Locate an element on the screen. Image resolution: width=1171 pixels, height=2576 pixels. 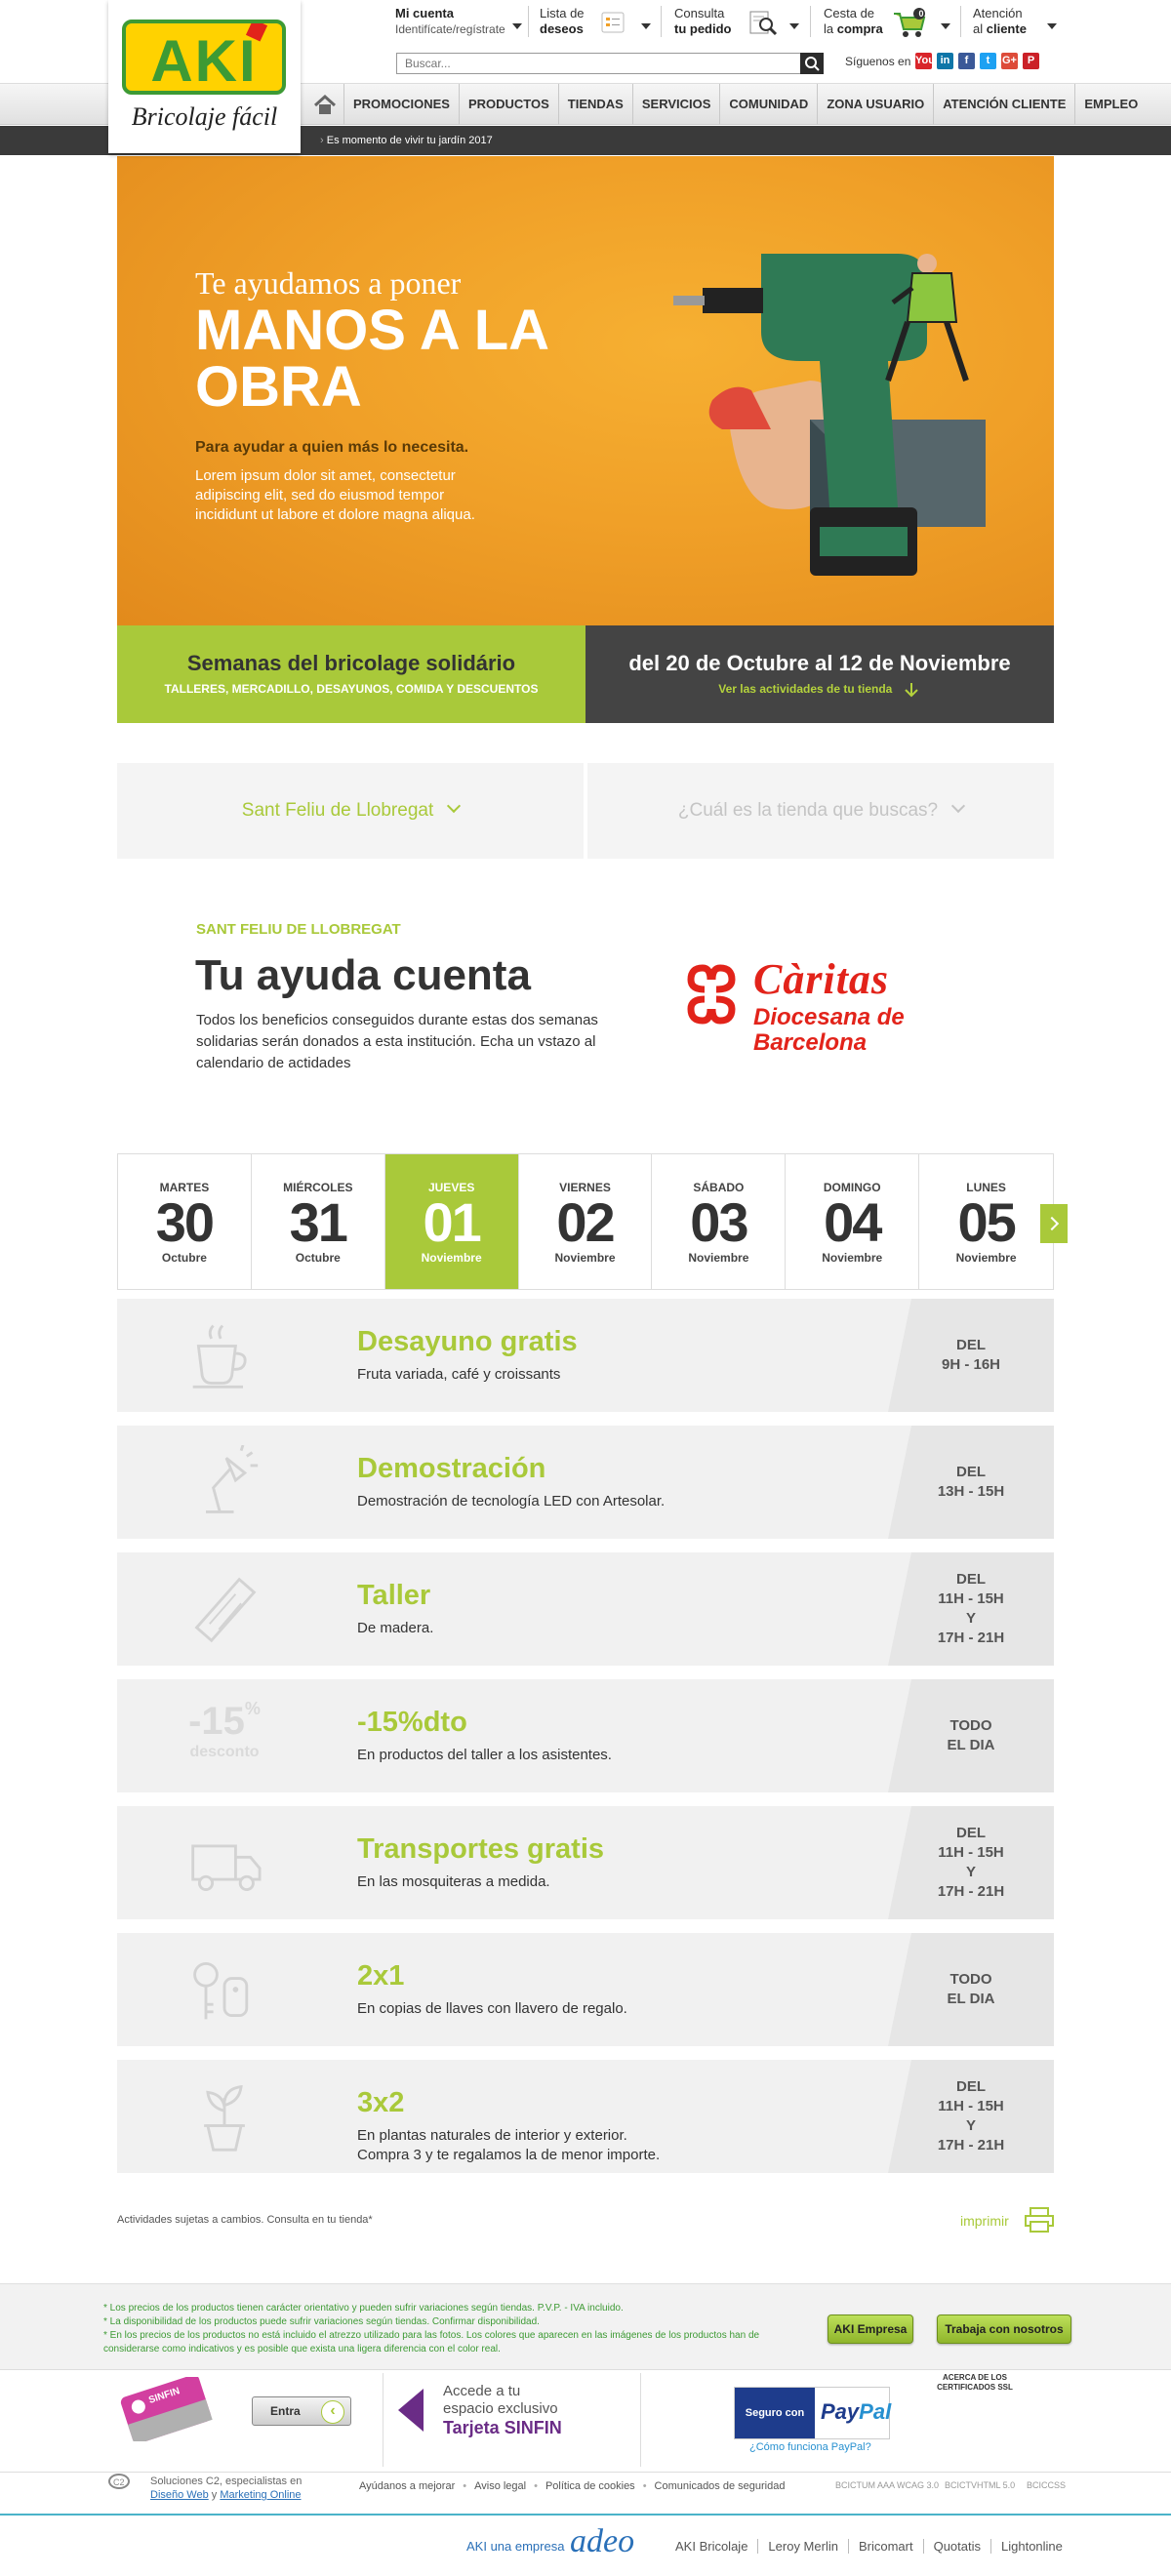
order-search-icon is located at coordinates (763, 23).